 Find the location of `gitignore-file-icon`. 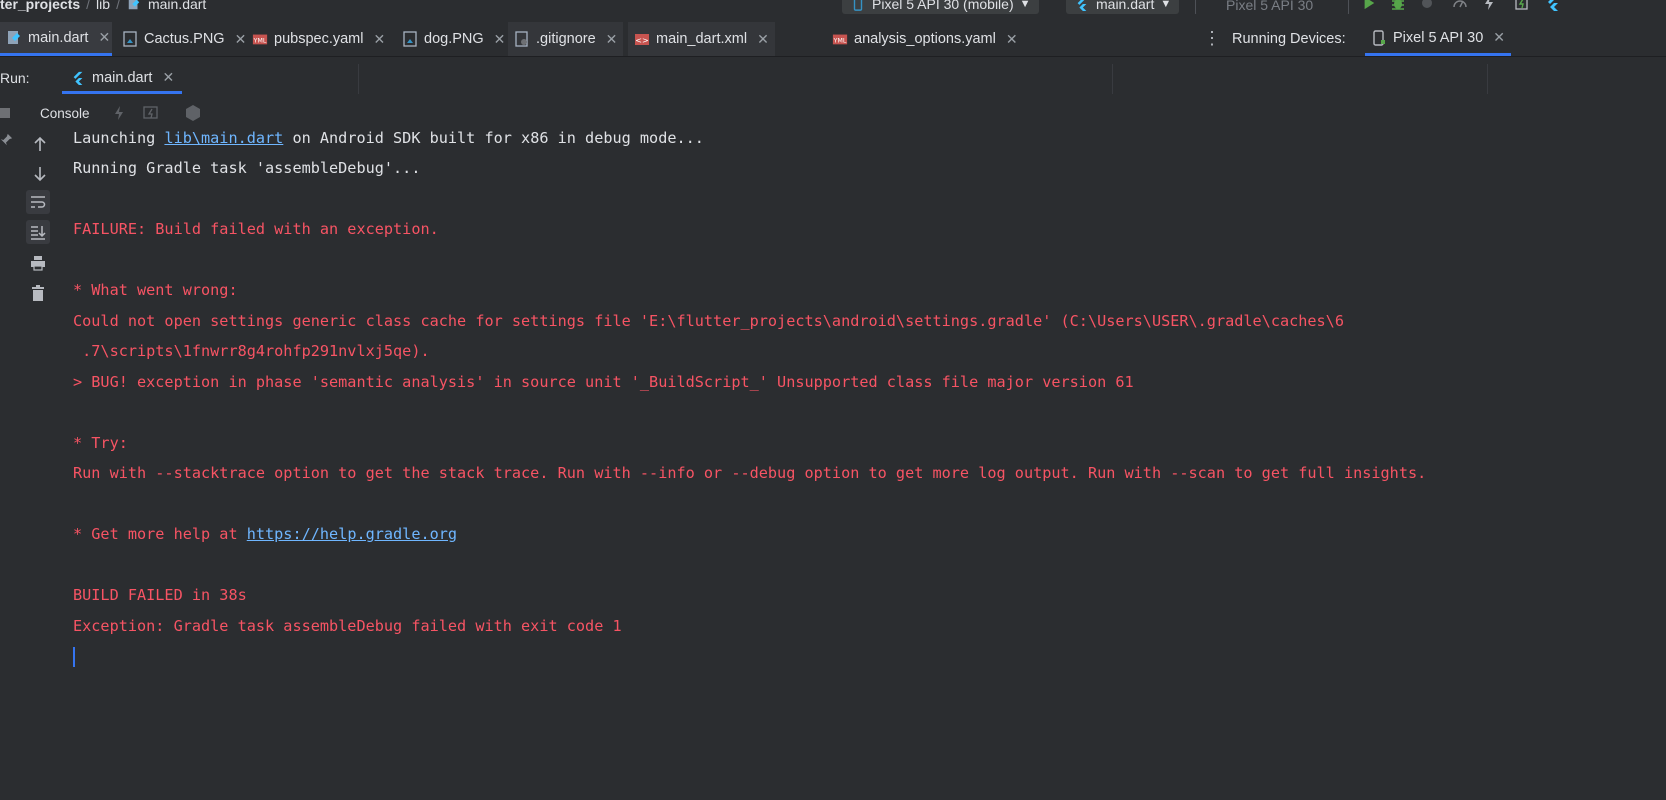

gitignore-file-icon is located at coordinates (522, 39).